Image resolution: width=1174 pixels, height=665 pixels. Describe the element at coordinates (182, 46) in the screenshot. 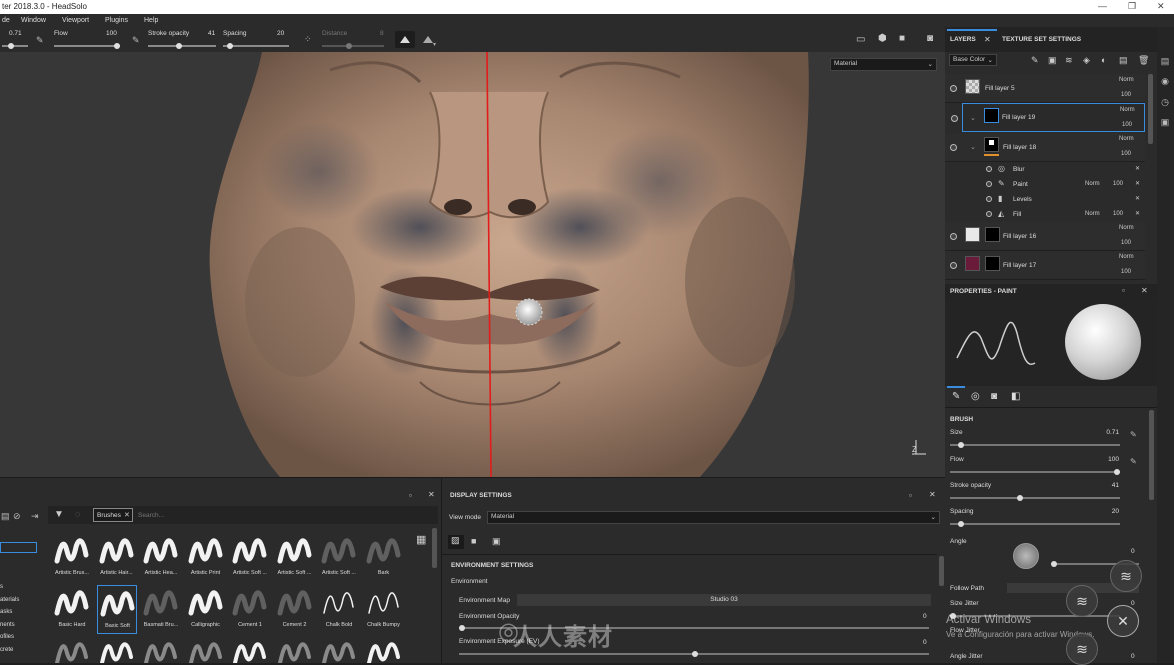

I see `stroke-opacity-slider` at that location.